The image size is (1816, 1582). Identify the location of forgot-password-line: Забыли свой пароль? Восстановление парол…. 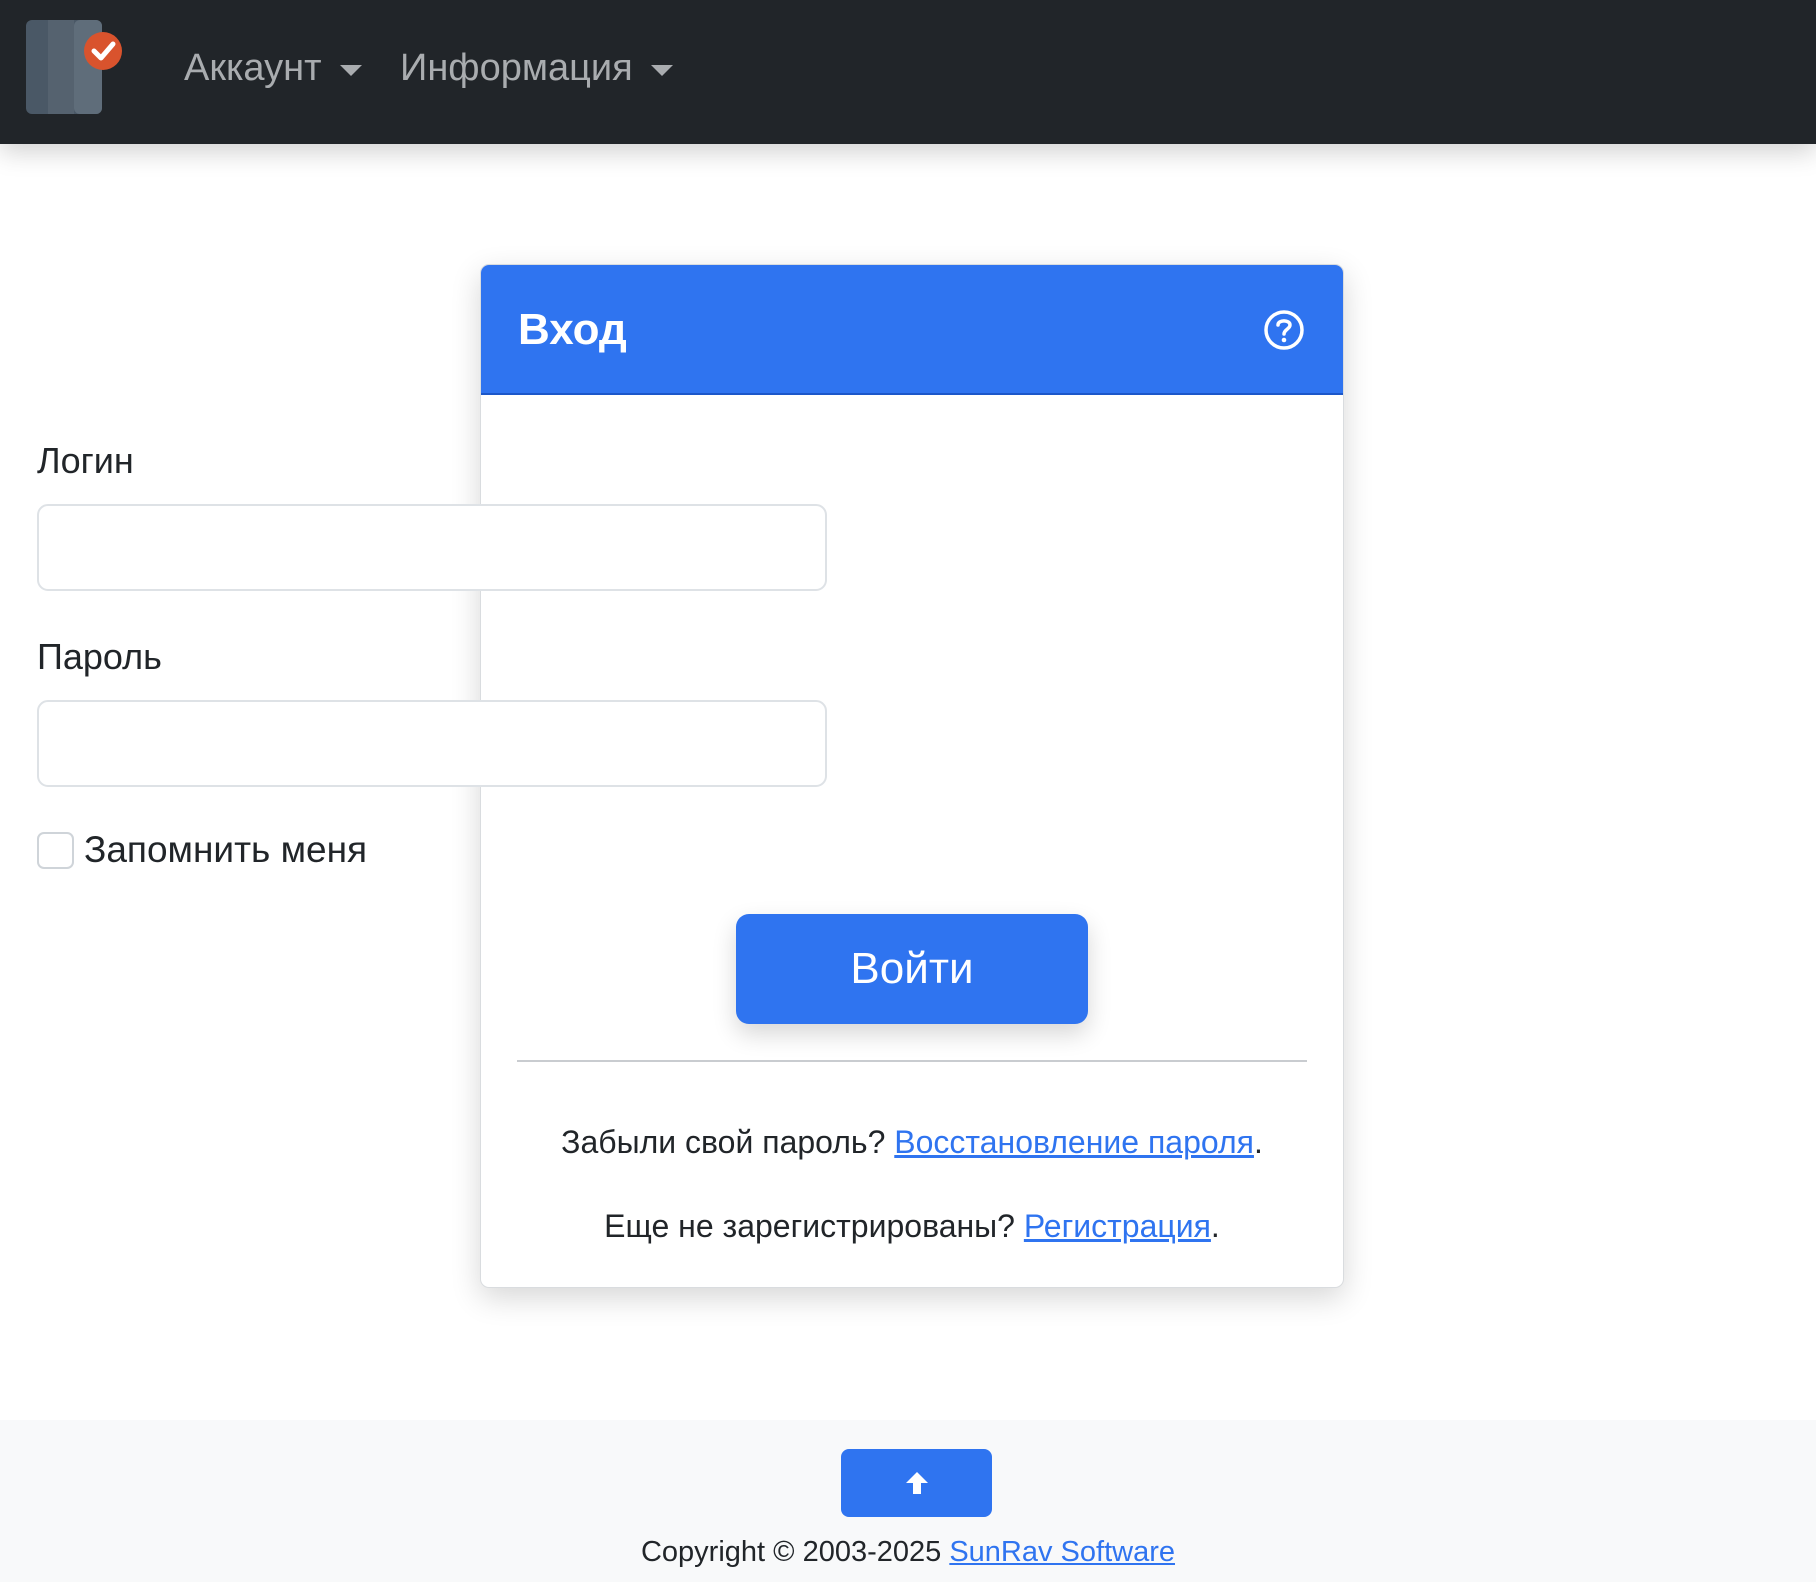
(912, 1142).